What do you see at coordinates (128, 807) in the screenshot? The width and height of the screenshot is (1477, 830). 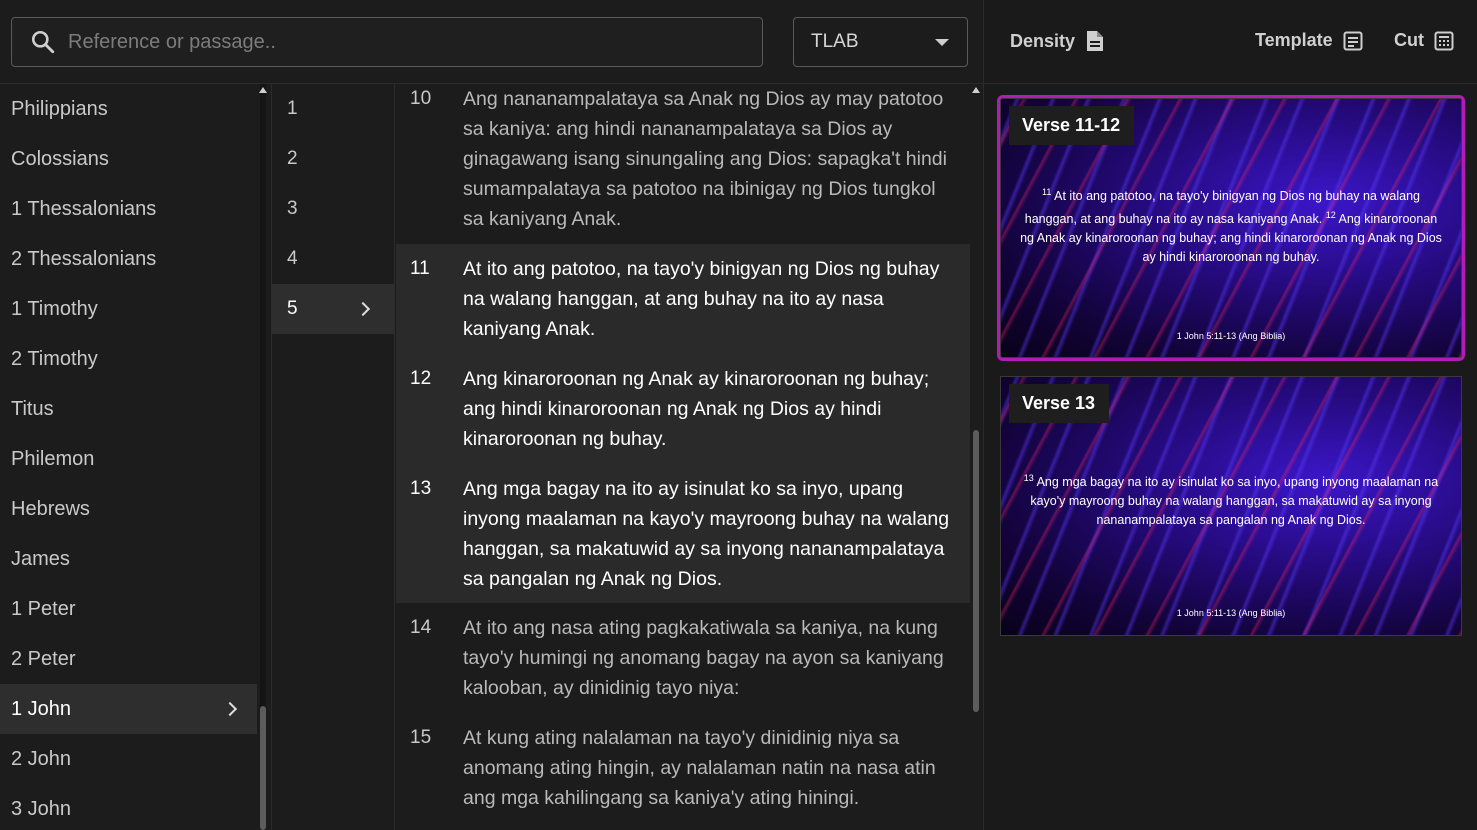 I see `book-item-3-john: 3 John` at bounding box center [128, 807].